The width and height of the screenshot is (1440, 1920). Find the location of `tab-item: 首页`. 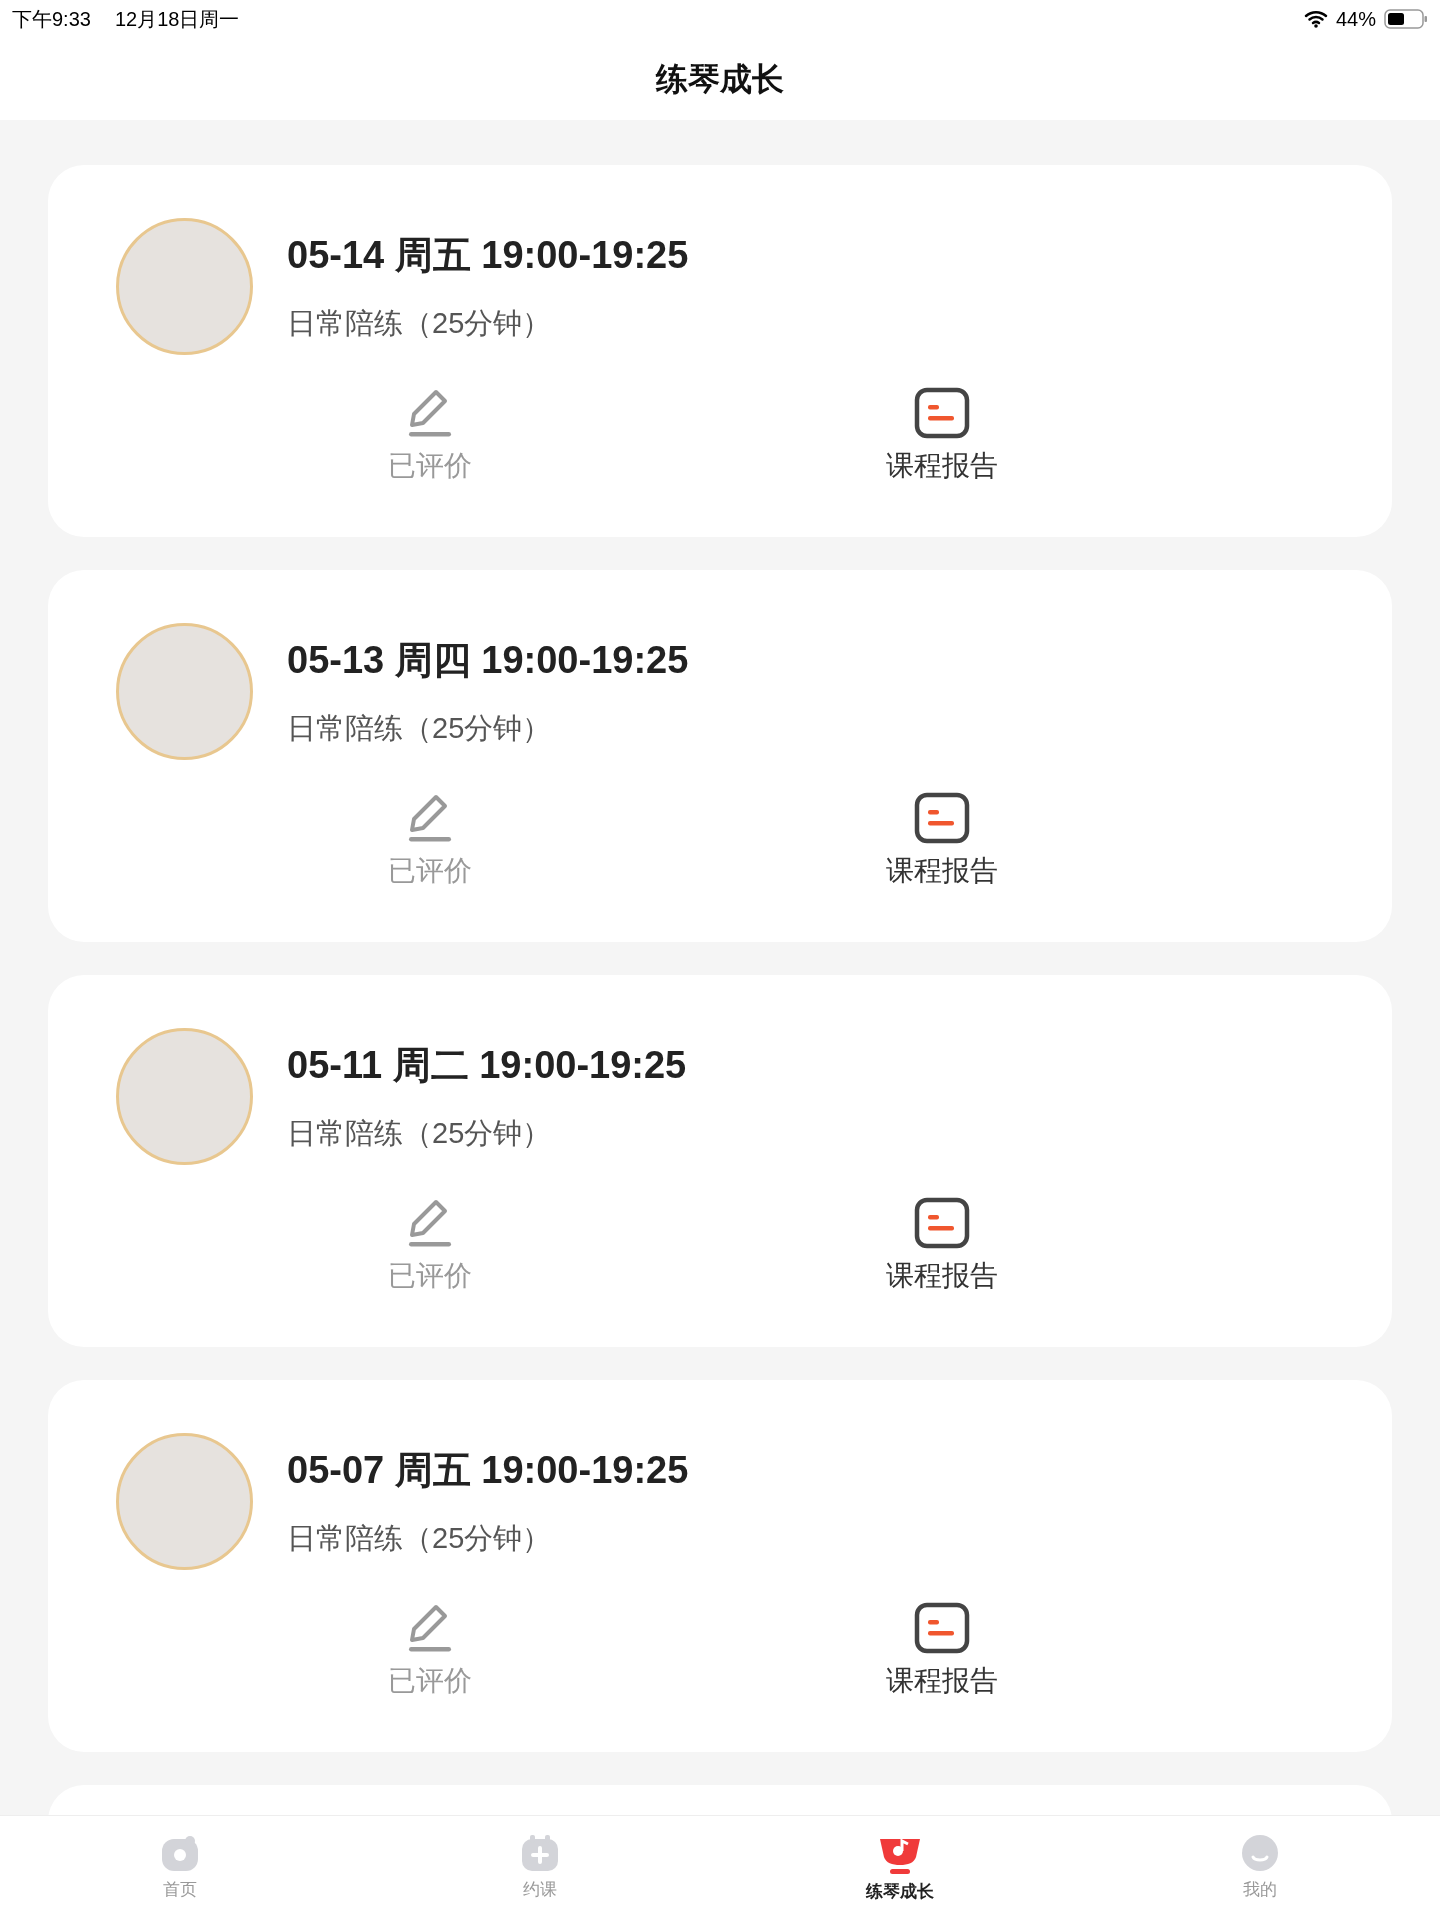

tab-item: 首页 is located at coordinates (180, 1868).